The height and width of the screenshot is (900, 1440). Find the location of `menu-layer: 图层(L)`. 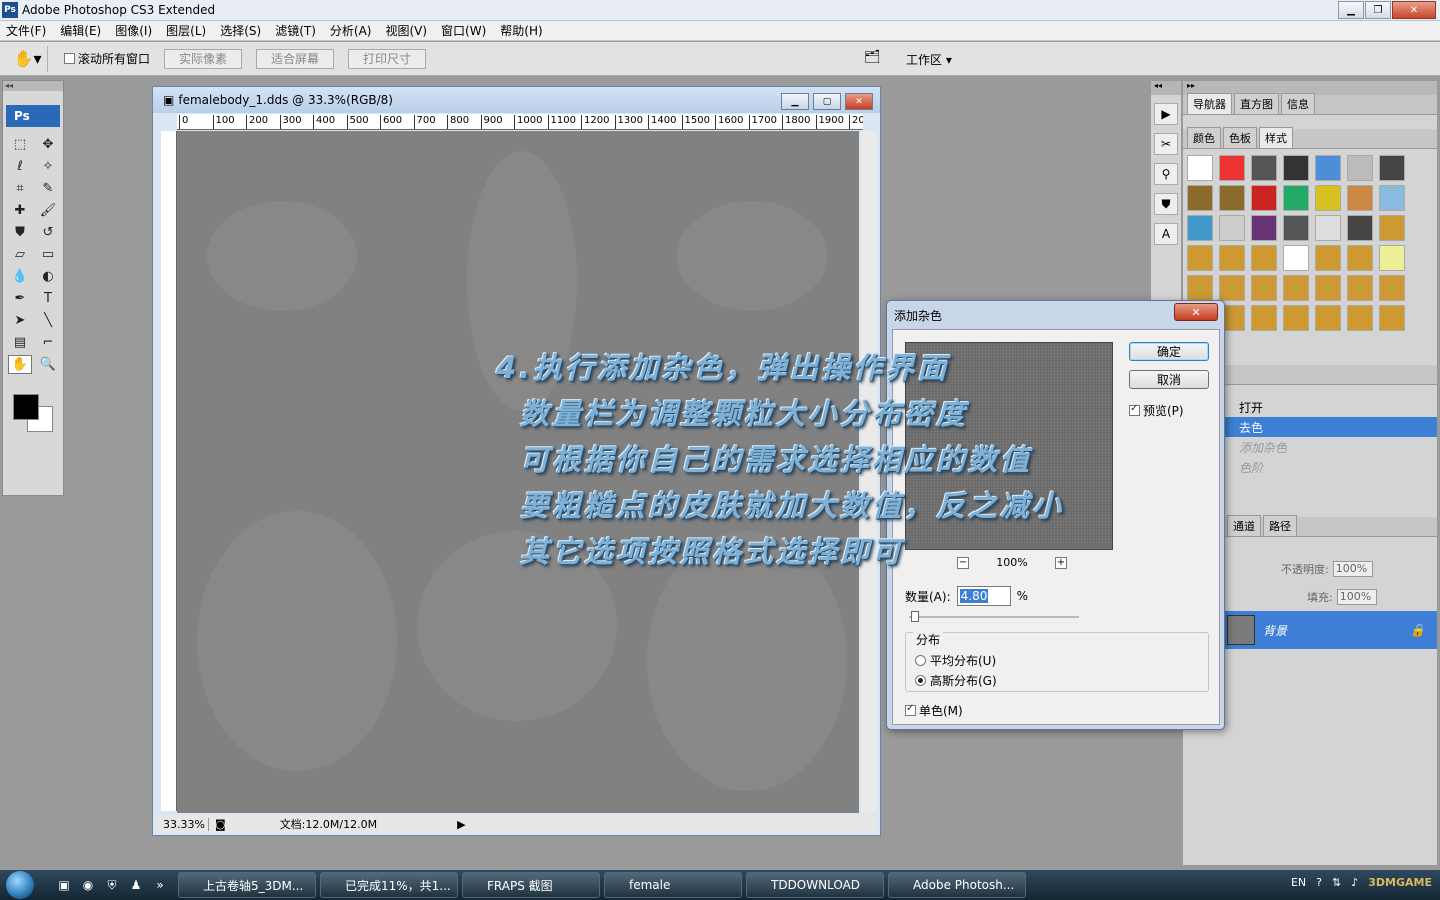

menu-layer: 图层(L) is located at coordinates (186, 30).